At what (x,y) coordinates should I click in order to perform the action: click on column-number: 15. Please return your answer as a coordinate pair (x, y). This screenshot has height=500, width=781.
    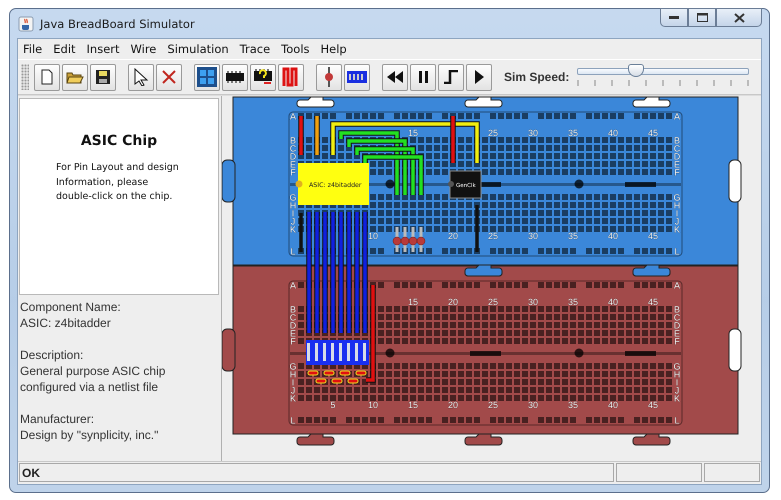
    Looking at the image, I should click on (413, 302).